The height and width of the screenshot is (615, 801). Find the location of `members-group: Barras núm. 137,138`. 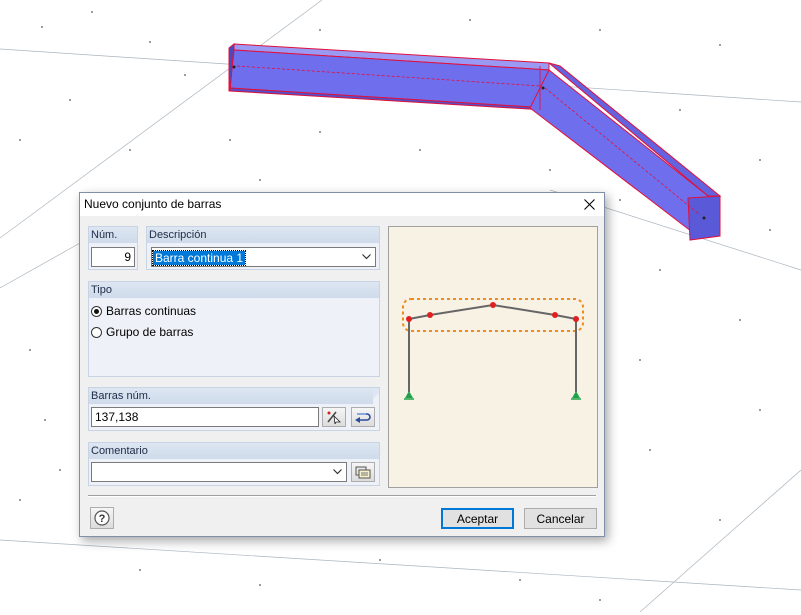

members-group: Barras núm. 137,138 is located at coordinates (234, 409).